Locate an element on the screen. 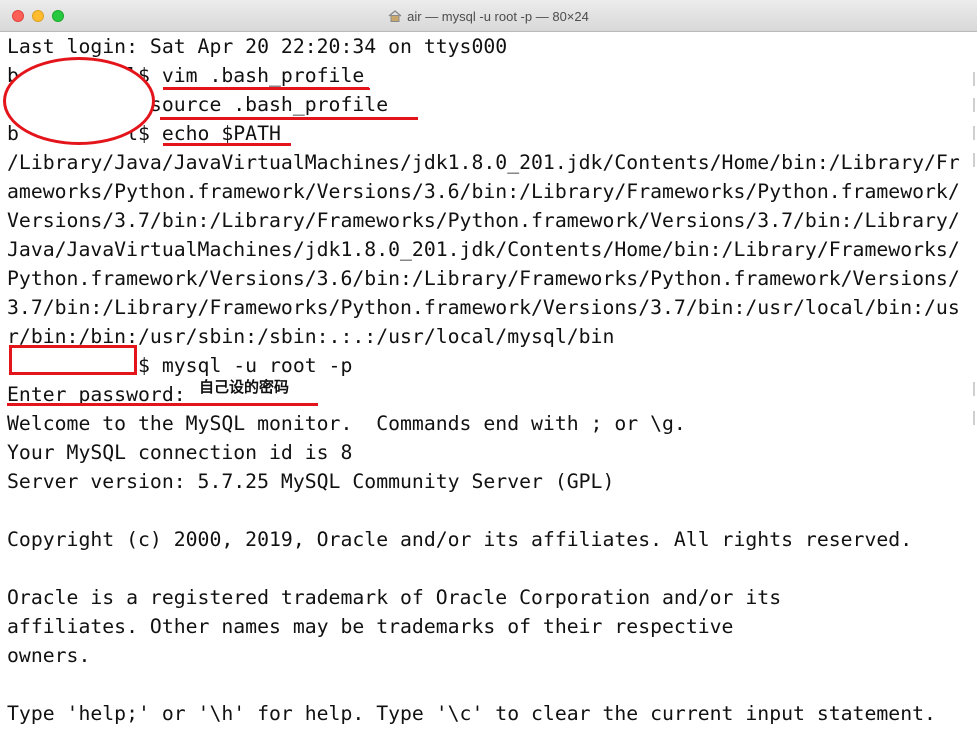 This screenshot has height=735, width=977. title-bar: air — mysql -u root -p — 80×24 is located at coordinates (488, 16).